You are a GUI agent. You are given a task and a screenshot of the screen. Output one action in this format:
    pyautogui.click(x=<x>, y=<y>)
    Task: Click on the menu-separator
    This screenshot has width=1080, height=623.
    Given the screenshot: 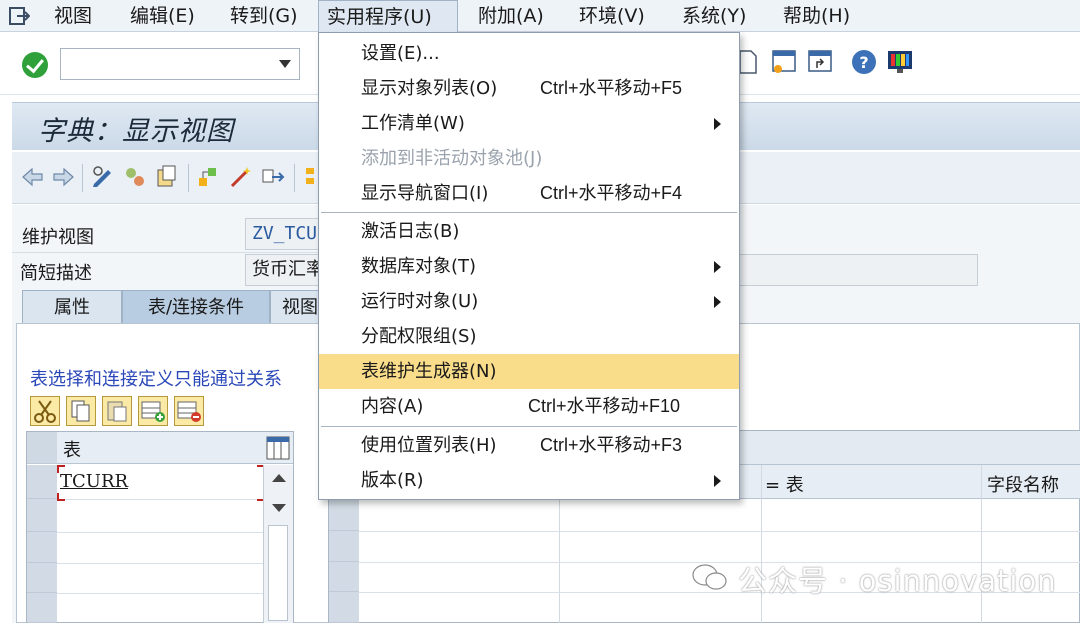 What is the action you would take?
    pyautogui.click(x=529, y=426)
    